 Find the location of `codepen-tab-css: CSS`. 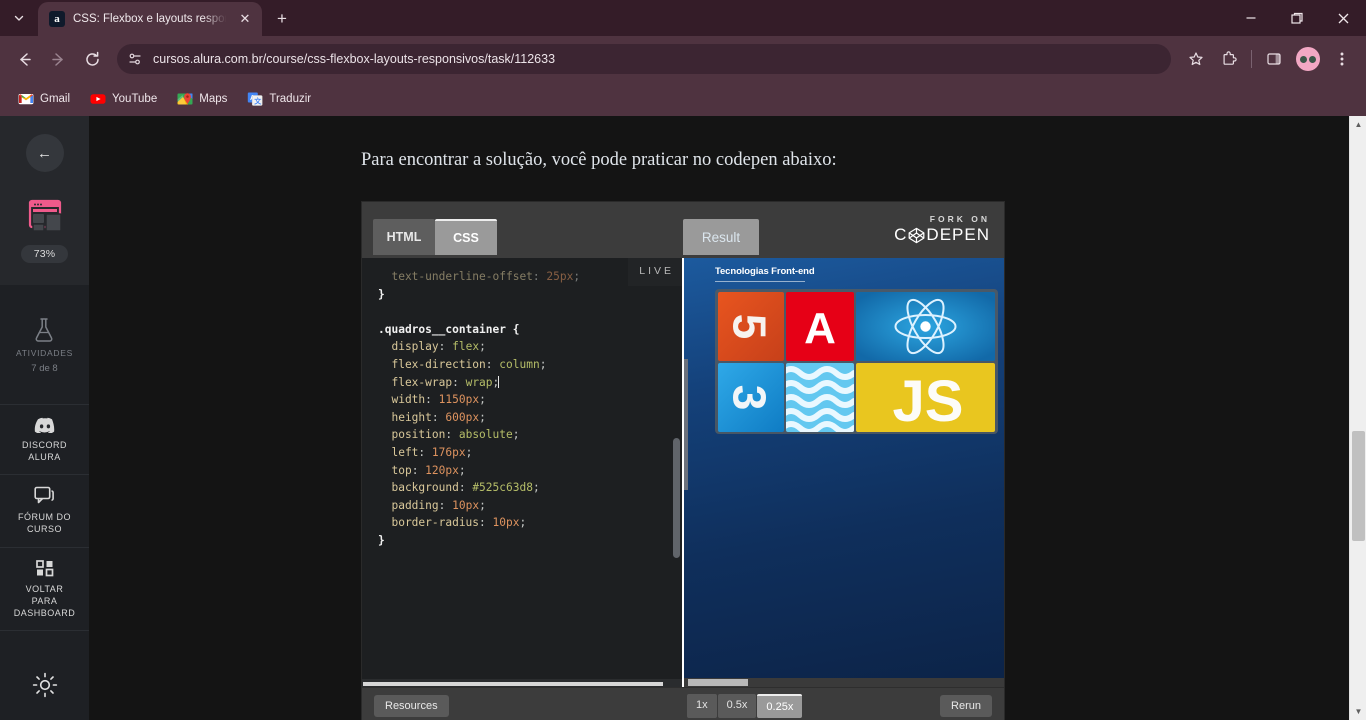

codepen-tab-css: CSS is located at coordinates (466, 237).